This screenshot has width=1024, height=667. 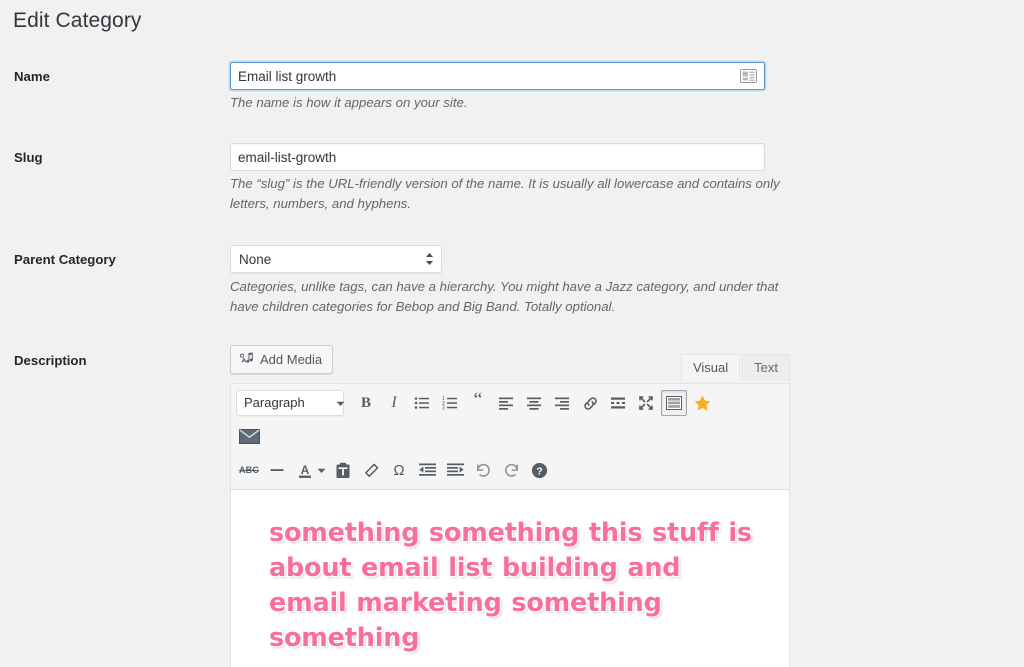 What do you see at coordinates (32, 76) in the screenshot?
I see `name-label: Name` at bounding box center [32, 76].